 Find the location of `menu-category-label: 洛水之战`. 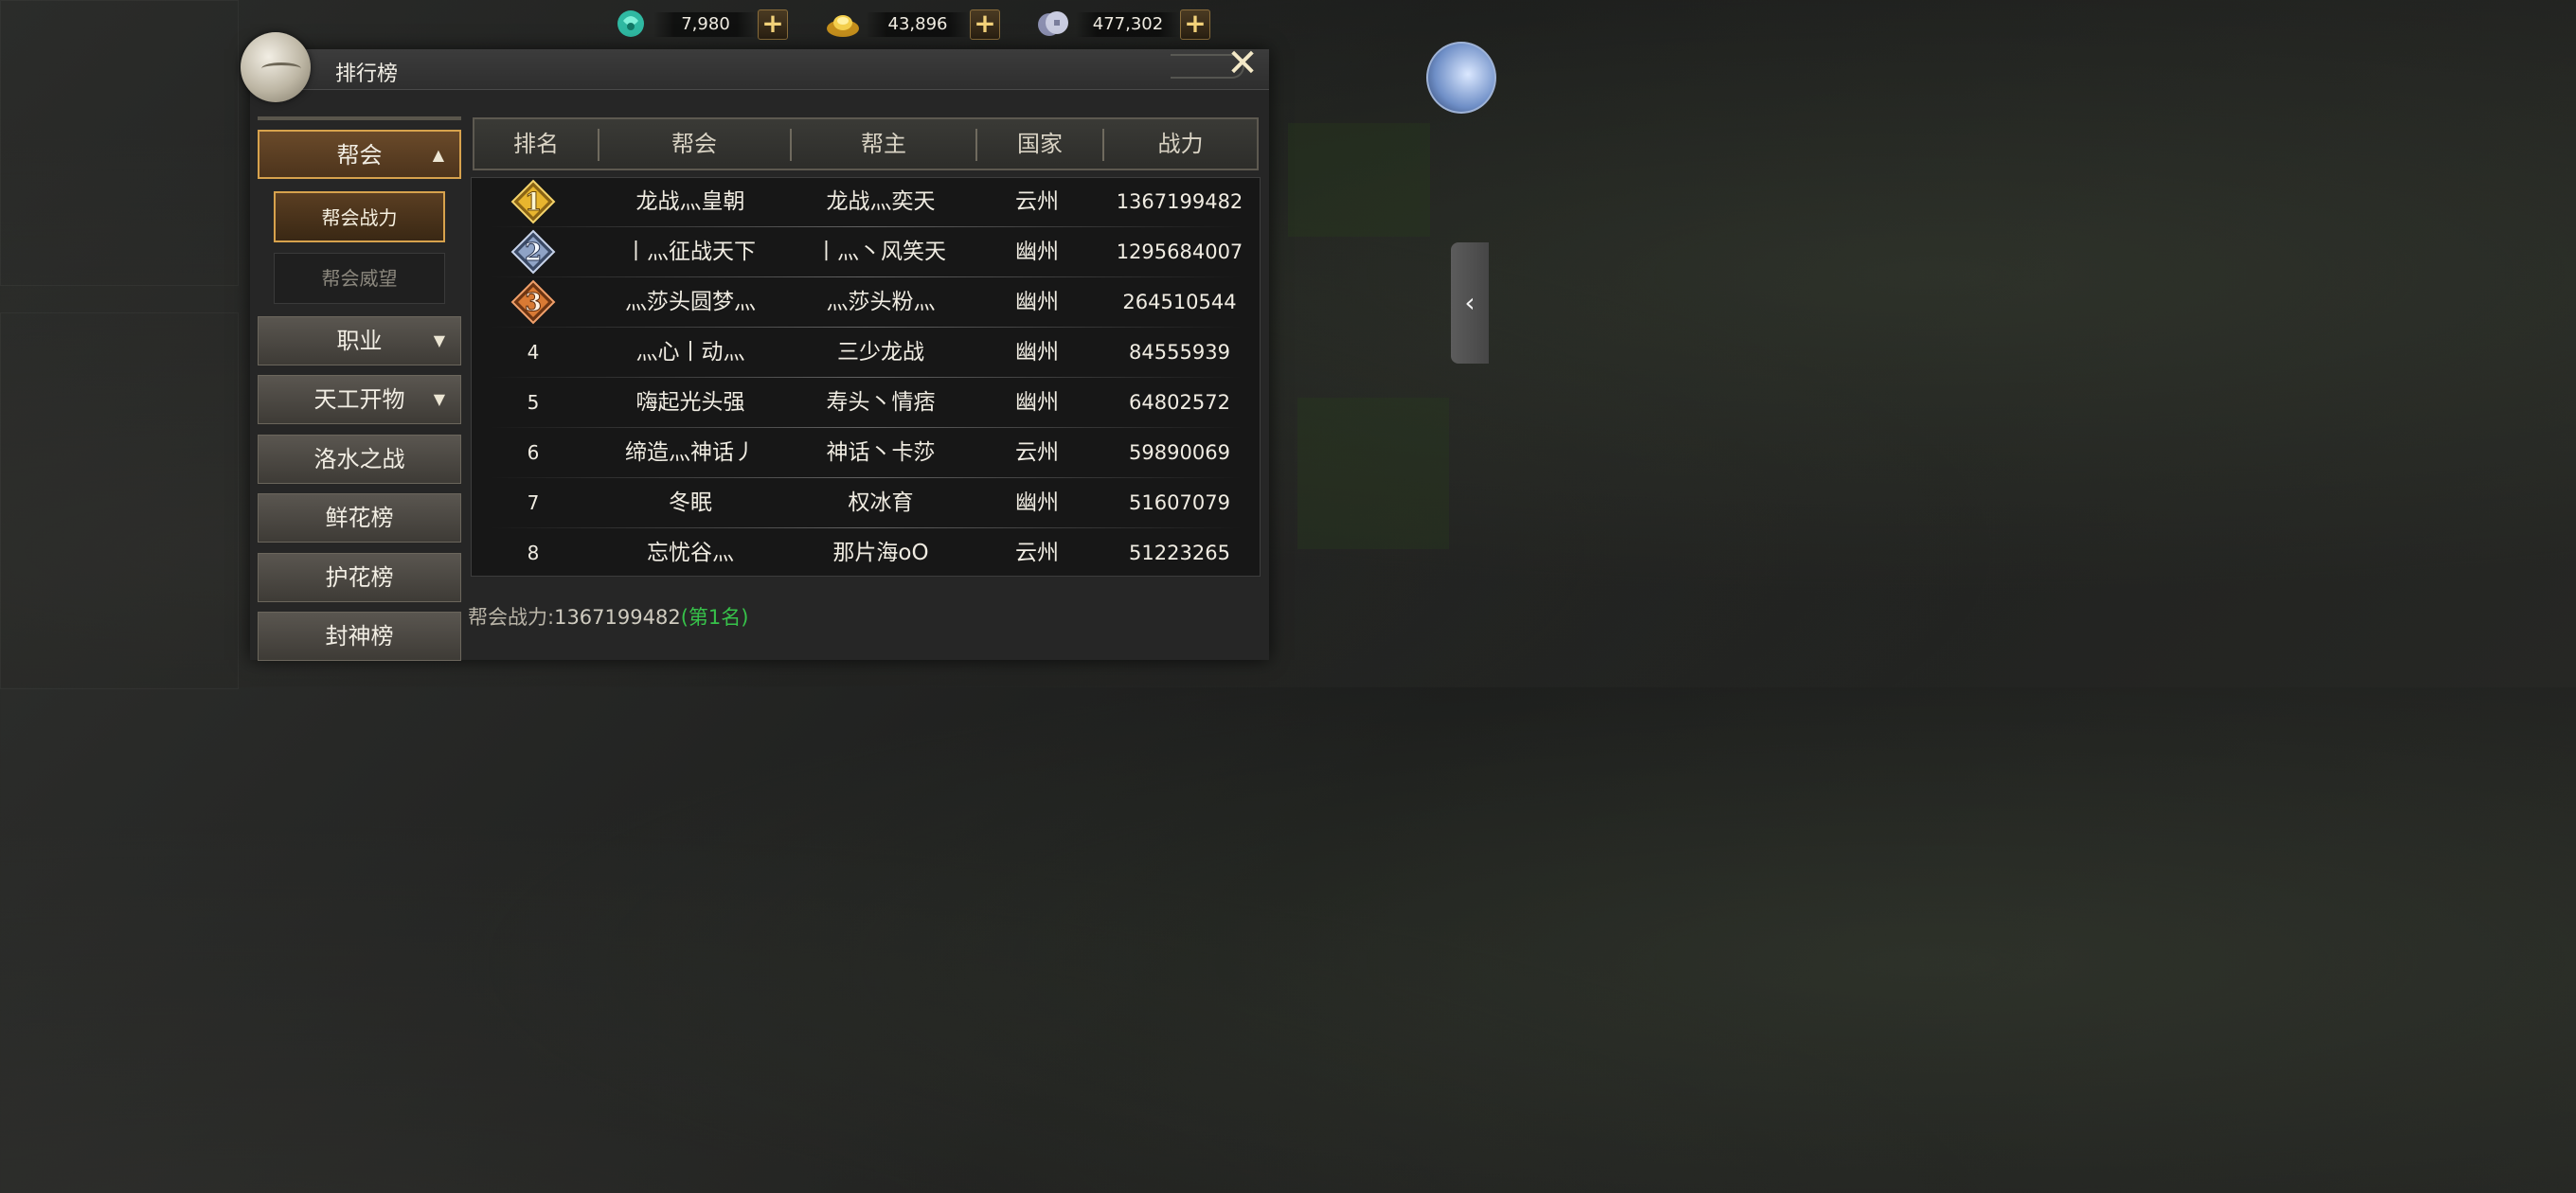

menu-category-label: 洛水之战 is located at coordinates (359, 459).